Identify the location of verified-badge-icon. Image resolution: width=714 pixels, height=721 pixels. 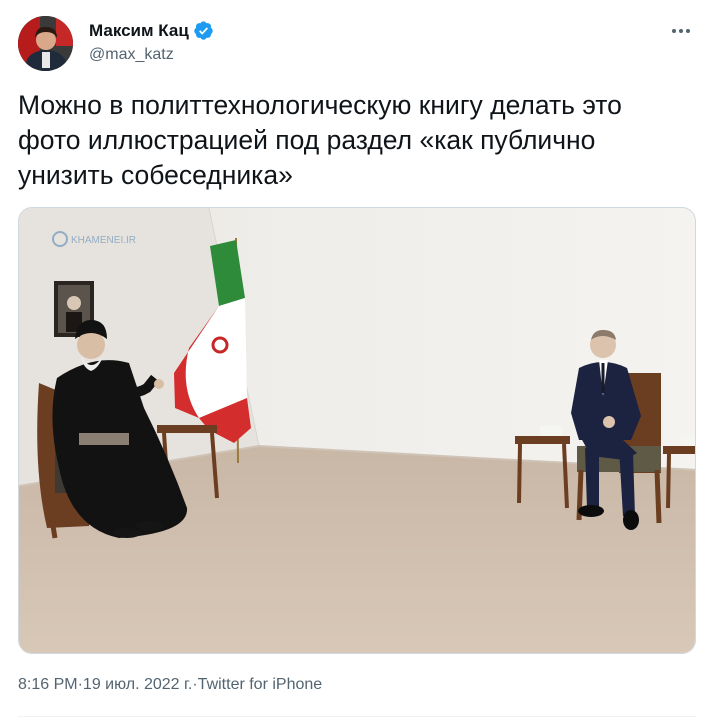
(203, 30).